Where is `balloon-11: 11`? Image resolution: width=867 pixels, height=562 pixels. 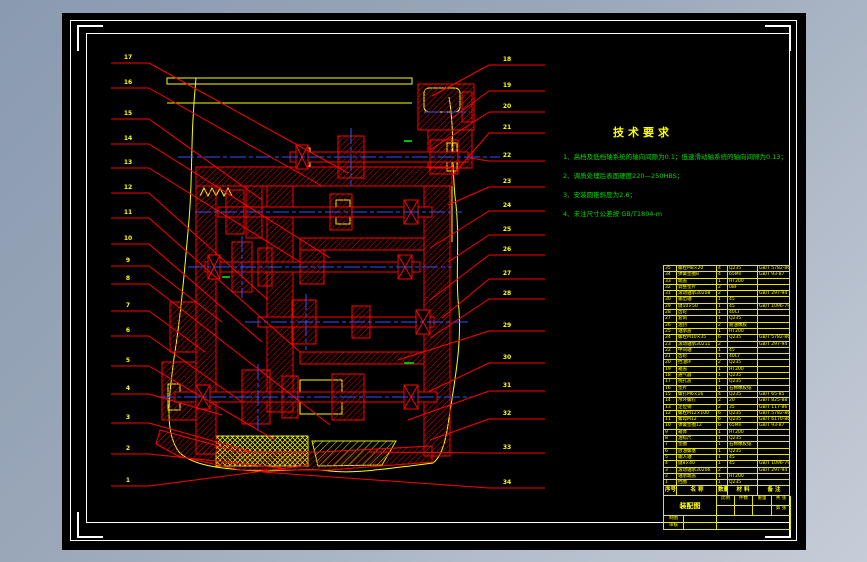 balloon-11: 11 is located at coordinates (128, 212).